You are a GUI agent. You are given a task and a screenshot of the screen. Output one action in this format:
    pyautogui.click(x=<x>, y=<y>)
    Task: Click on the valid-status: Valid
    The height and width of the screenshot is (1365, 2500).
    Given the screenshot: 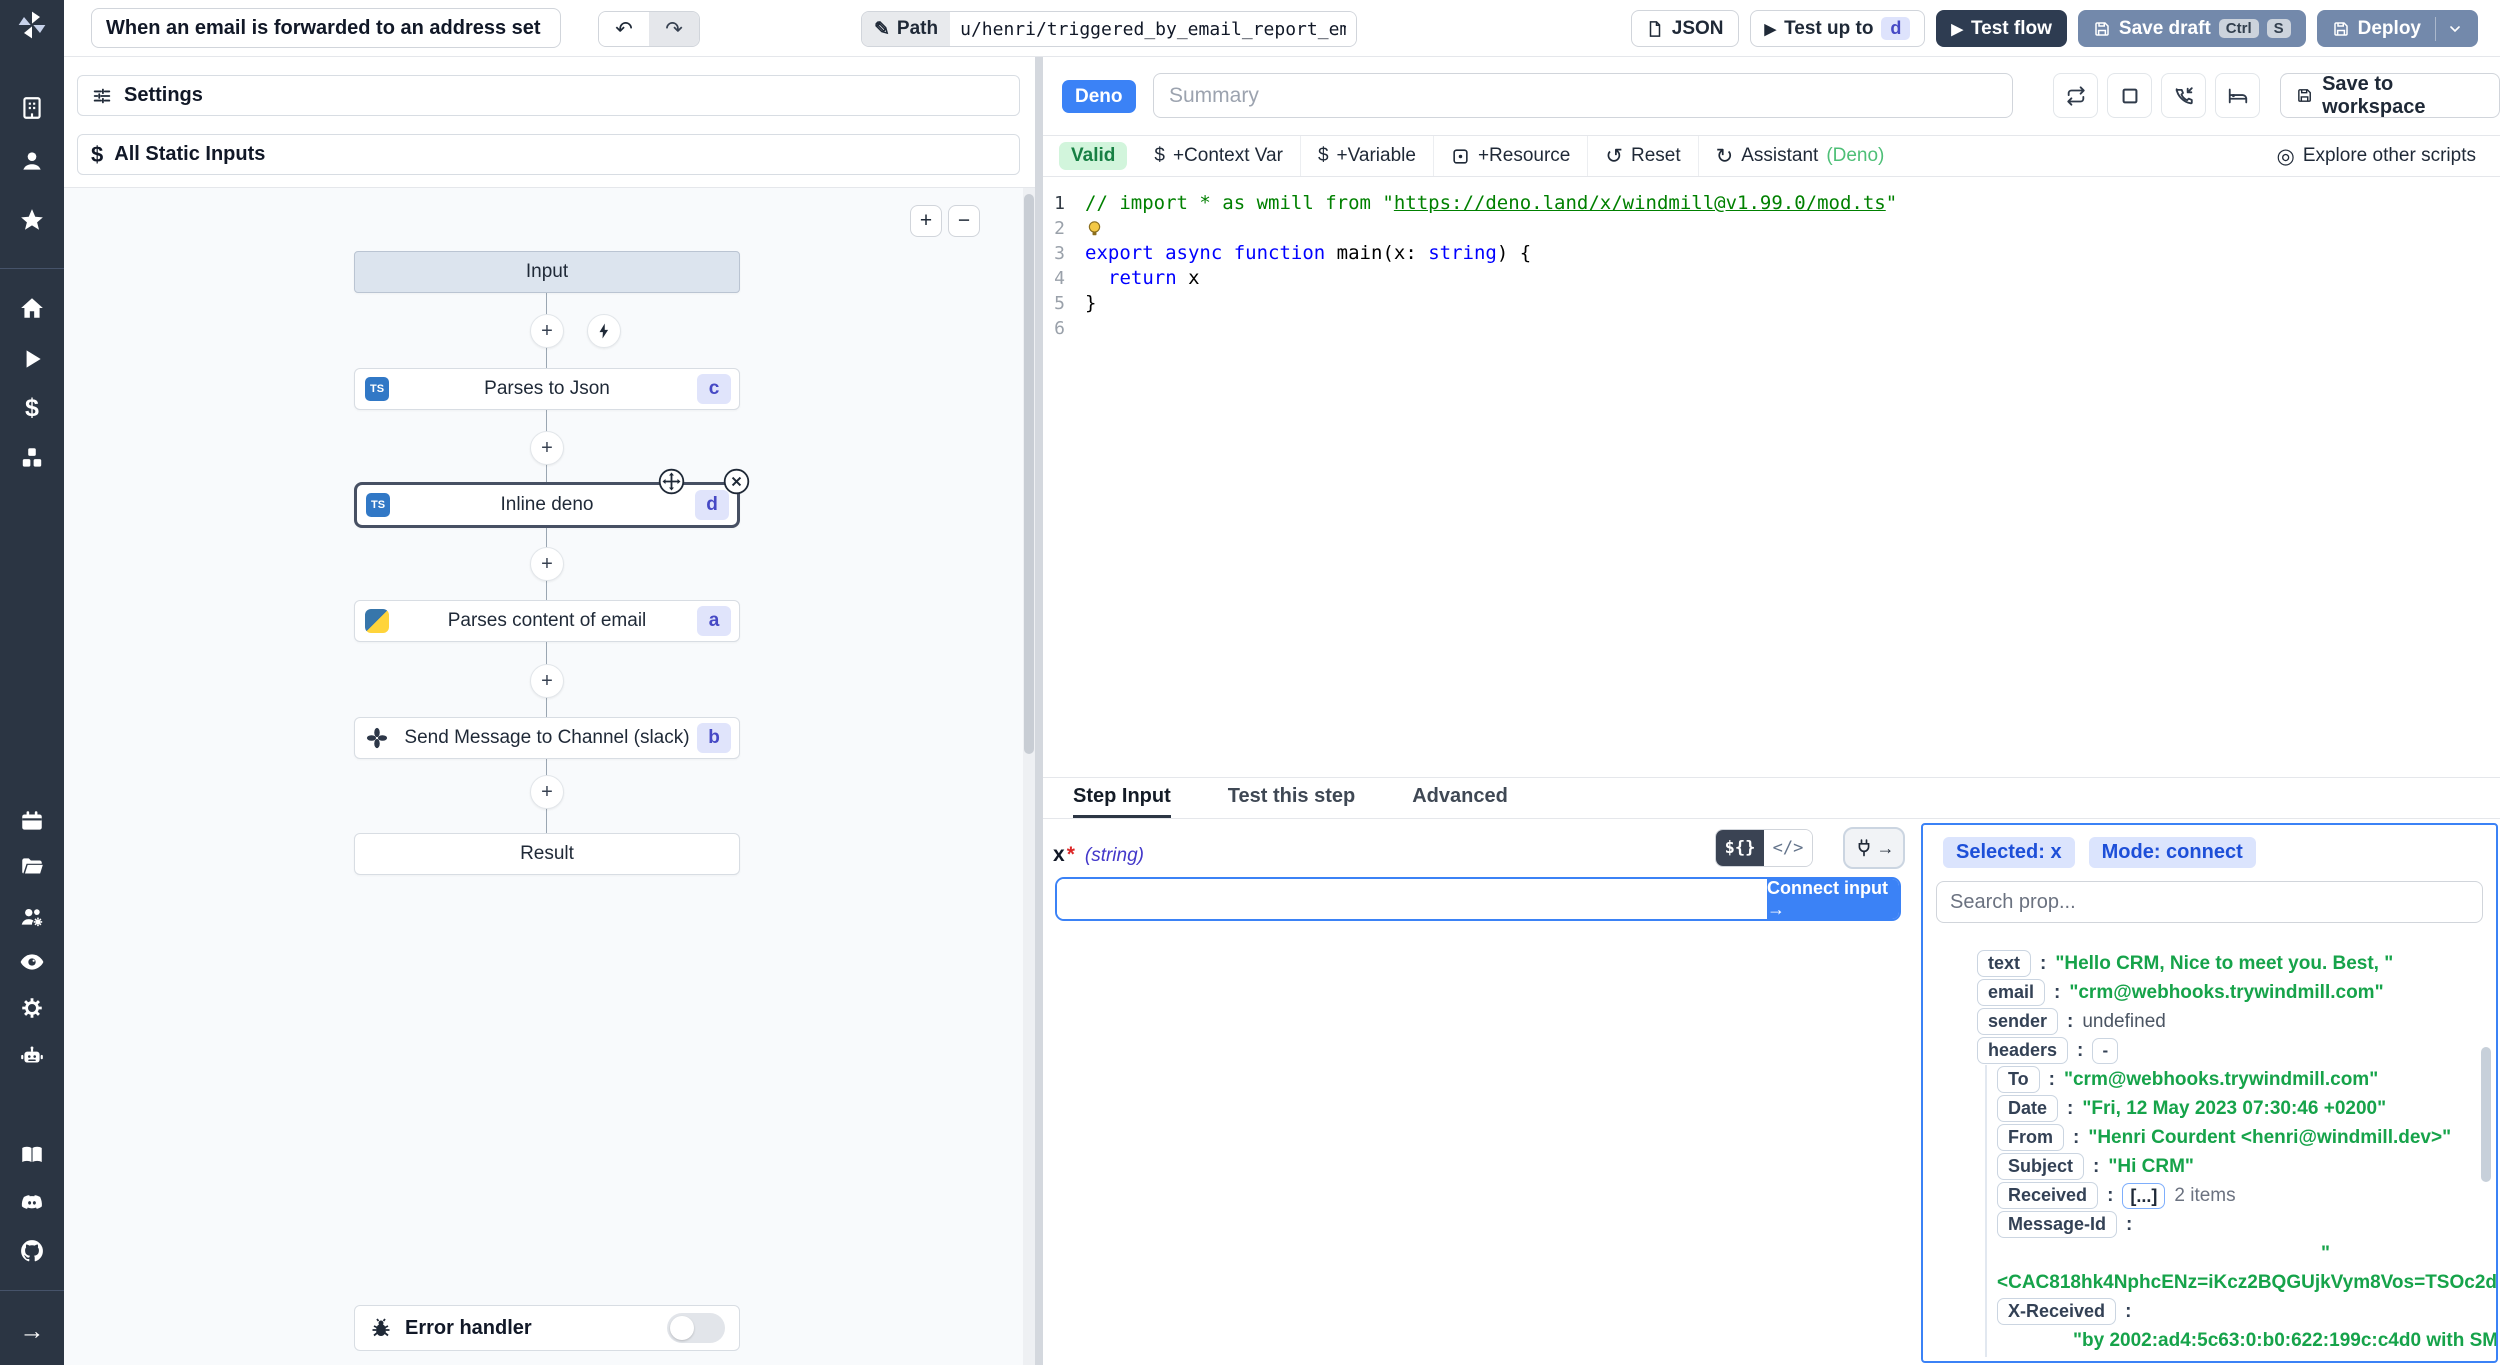 What is the action you would take?
    pyautogui.click(x=1090, y=156)
    